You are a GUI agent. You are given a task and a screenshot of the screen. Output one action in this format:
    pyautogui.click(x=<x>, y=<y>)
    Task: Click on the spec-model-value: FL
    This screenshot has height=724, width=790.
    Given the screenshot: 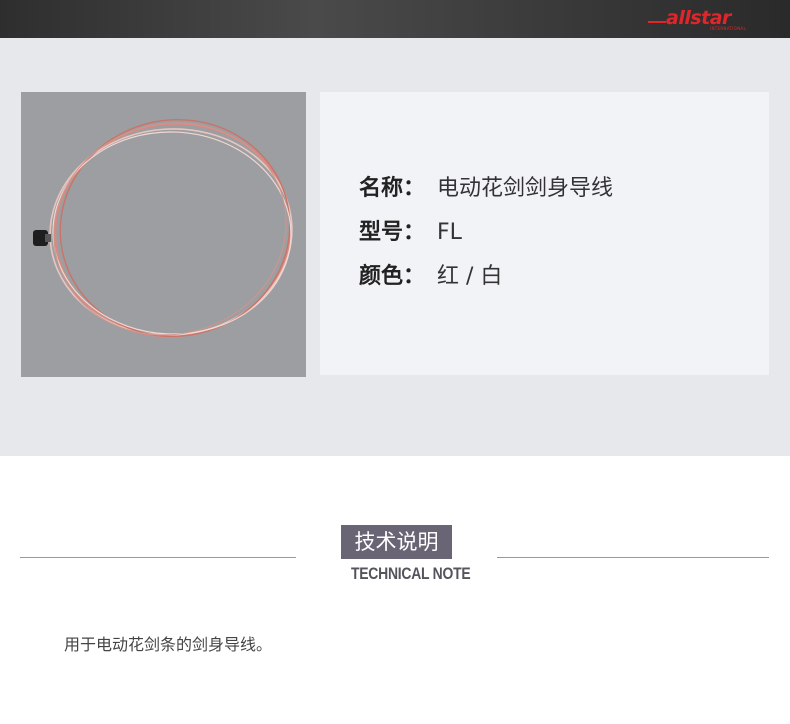 What is the action you would take?
    pyautogui.click(x=449, y=232)
    